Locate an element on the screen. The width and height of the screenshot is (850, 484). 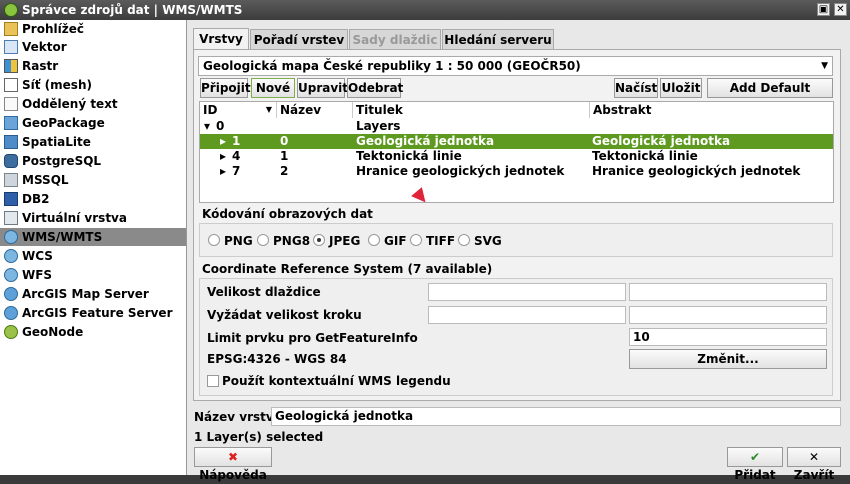
spatialite-icon is located at coordinates (11, 142).